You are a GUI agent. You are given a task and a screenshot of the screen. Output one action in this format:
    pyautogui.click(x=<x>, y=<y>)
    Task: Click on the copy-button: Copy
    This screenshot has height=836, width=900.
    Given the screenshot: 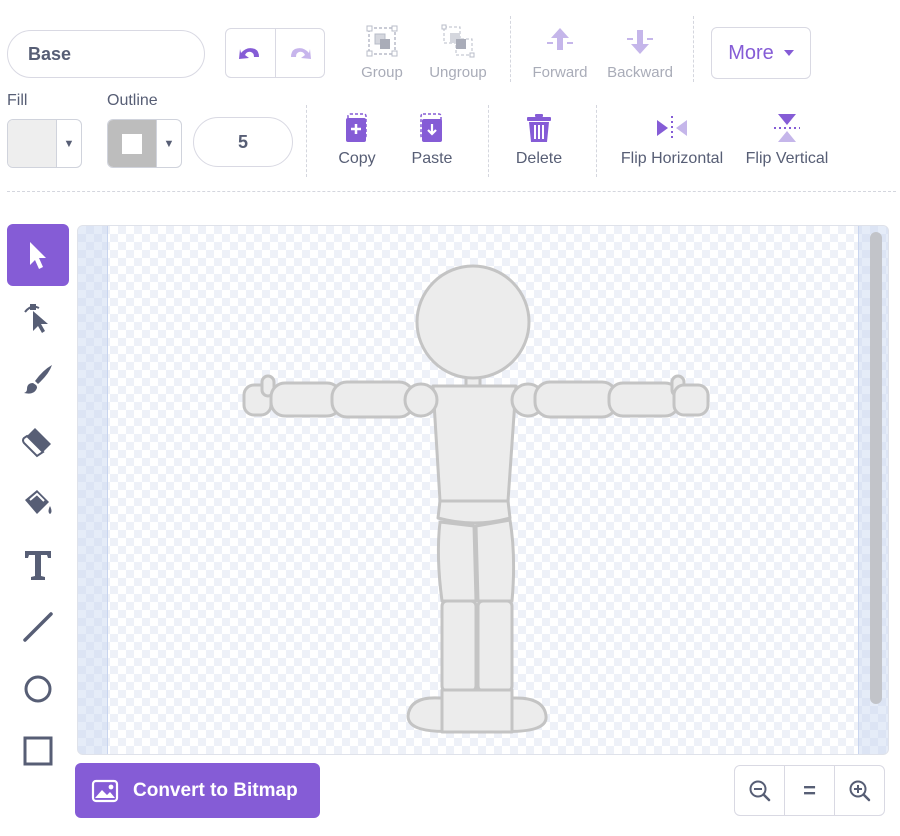 What is the action you would take?
    pyautogui.click(x=357, y=140)
    